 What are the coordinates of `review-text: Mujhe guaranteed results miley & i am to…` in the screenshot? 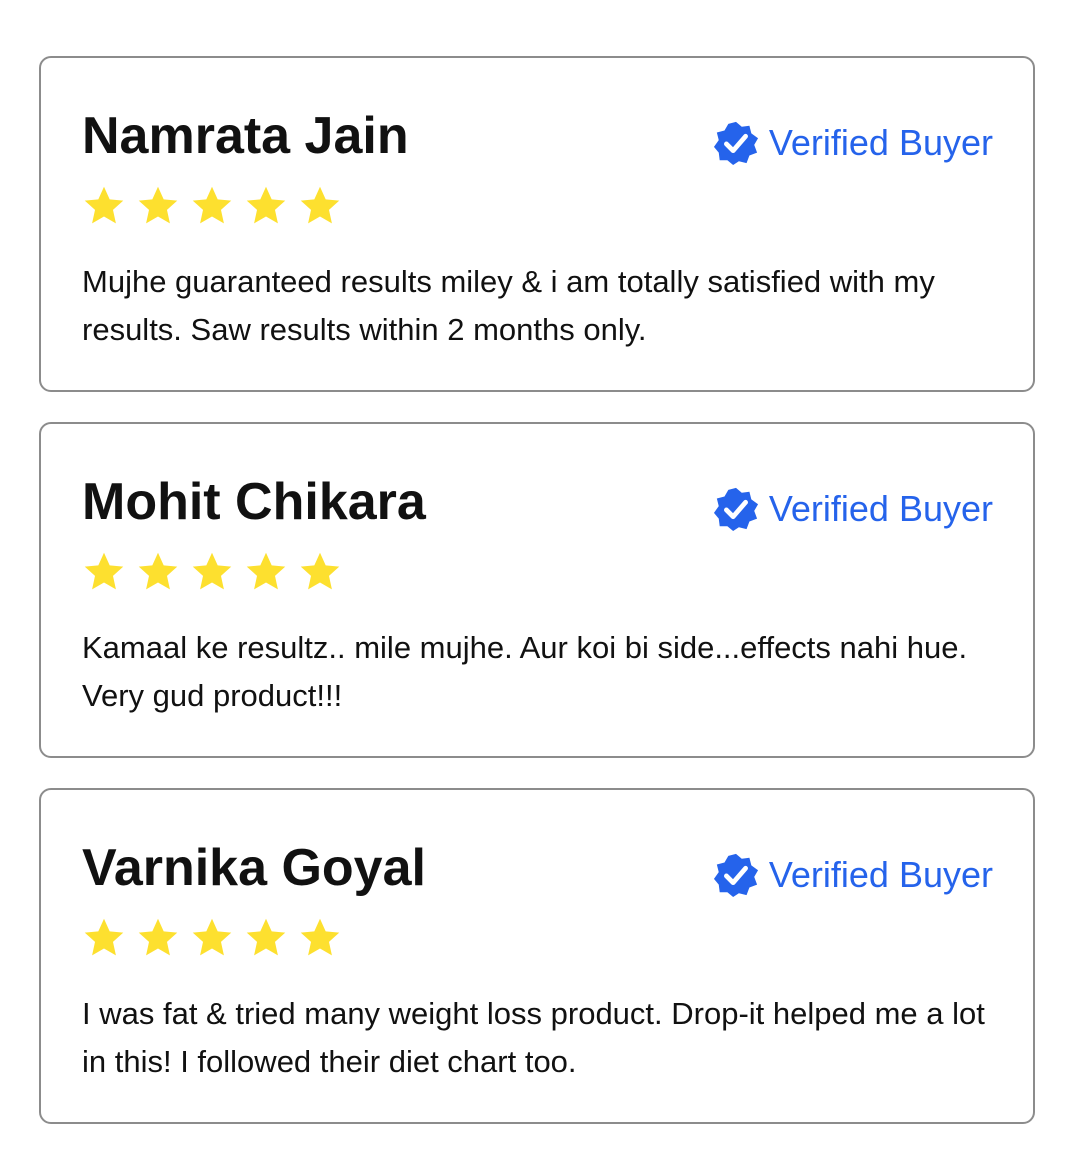 It's located at (508, 305).